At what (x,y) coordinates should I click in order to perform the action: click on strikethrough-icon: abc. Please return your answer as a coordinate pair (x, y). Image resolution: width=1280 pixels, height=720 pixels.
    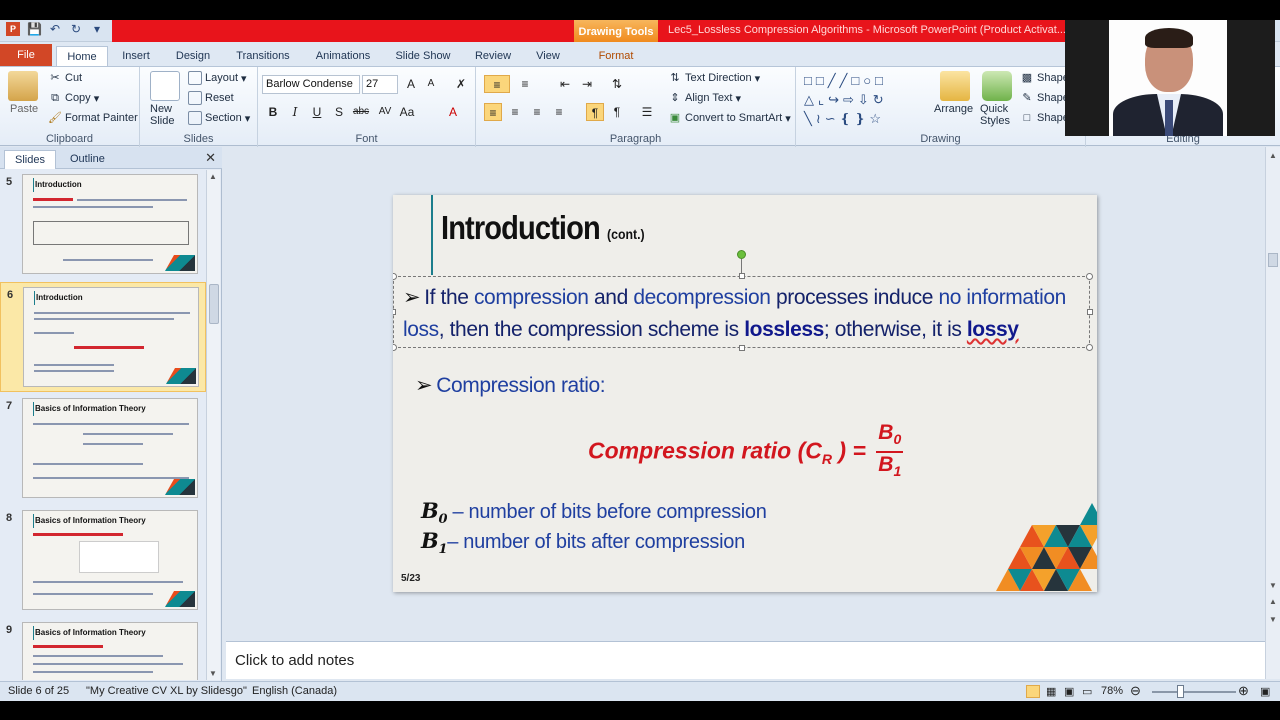
    Looking at the image, I should click on (361, 112).